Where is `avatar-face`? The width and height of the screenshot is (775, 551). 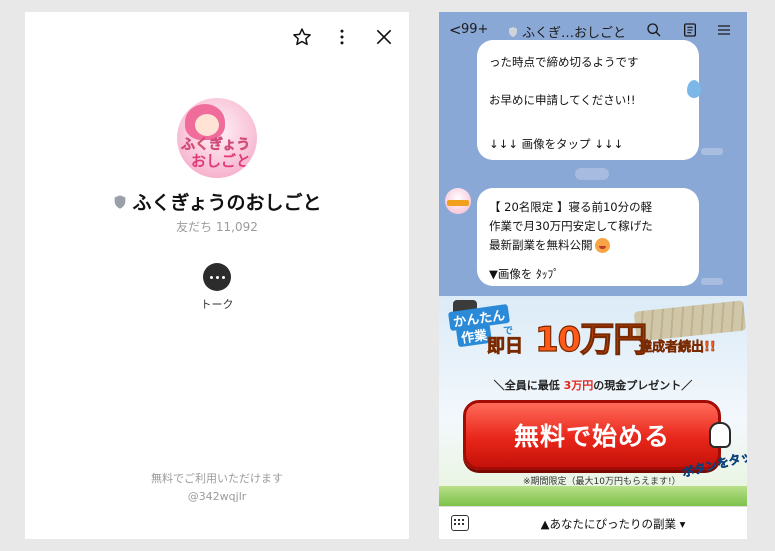
avatar-face is located at coordinates (207, 125).